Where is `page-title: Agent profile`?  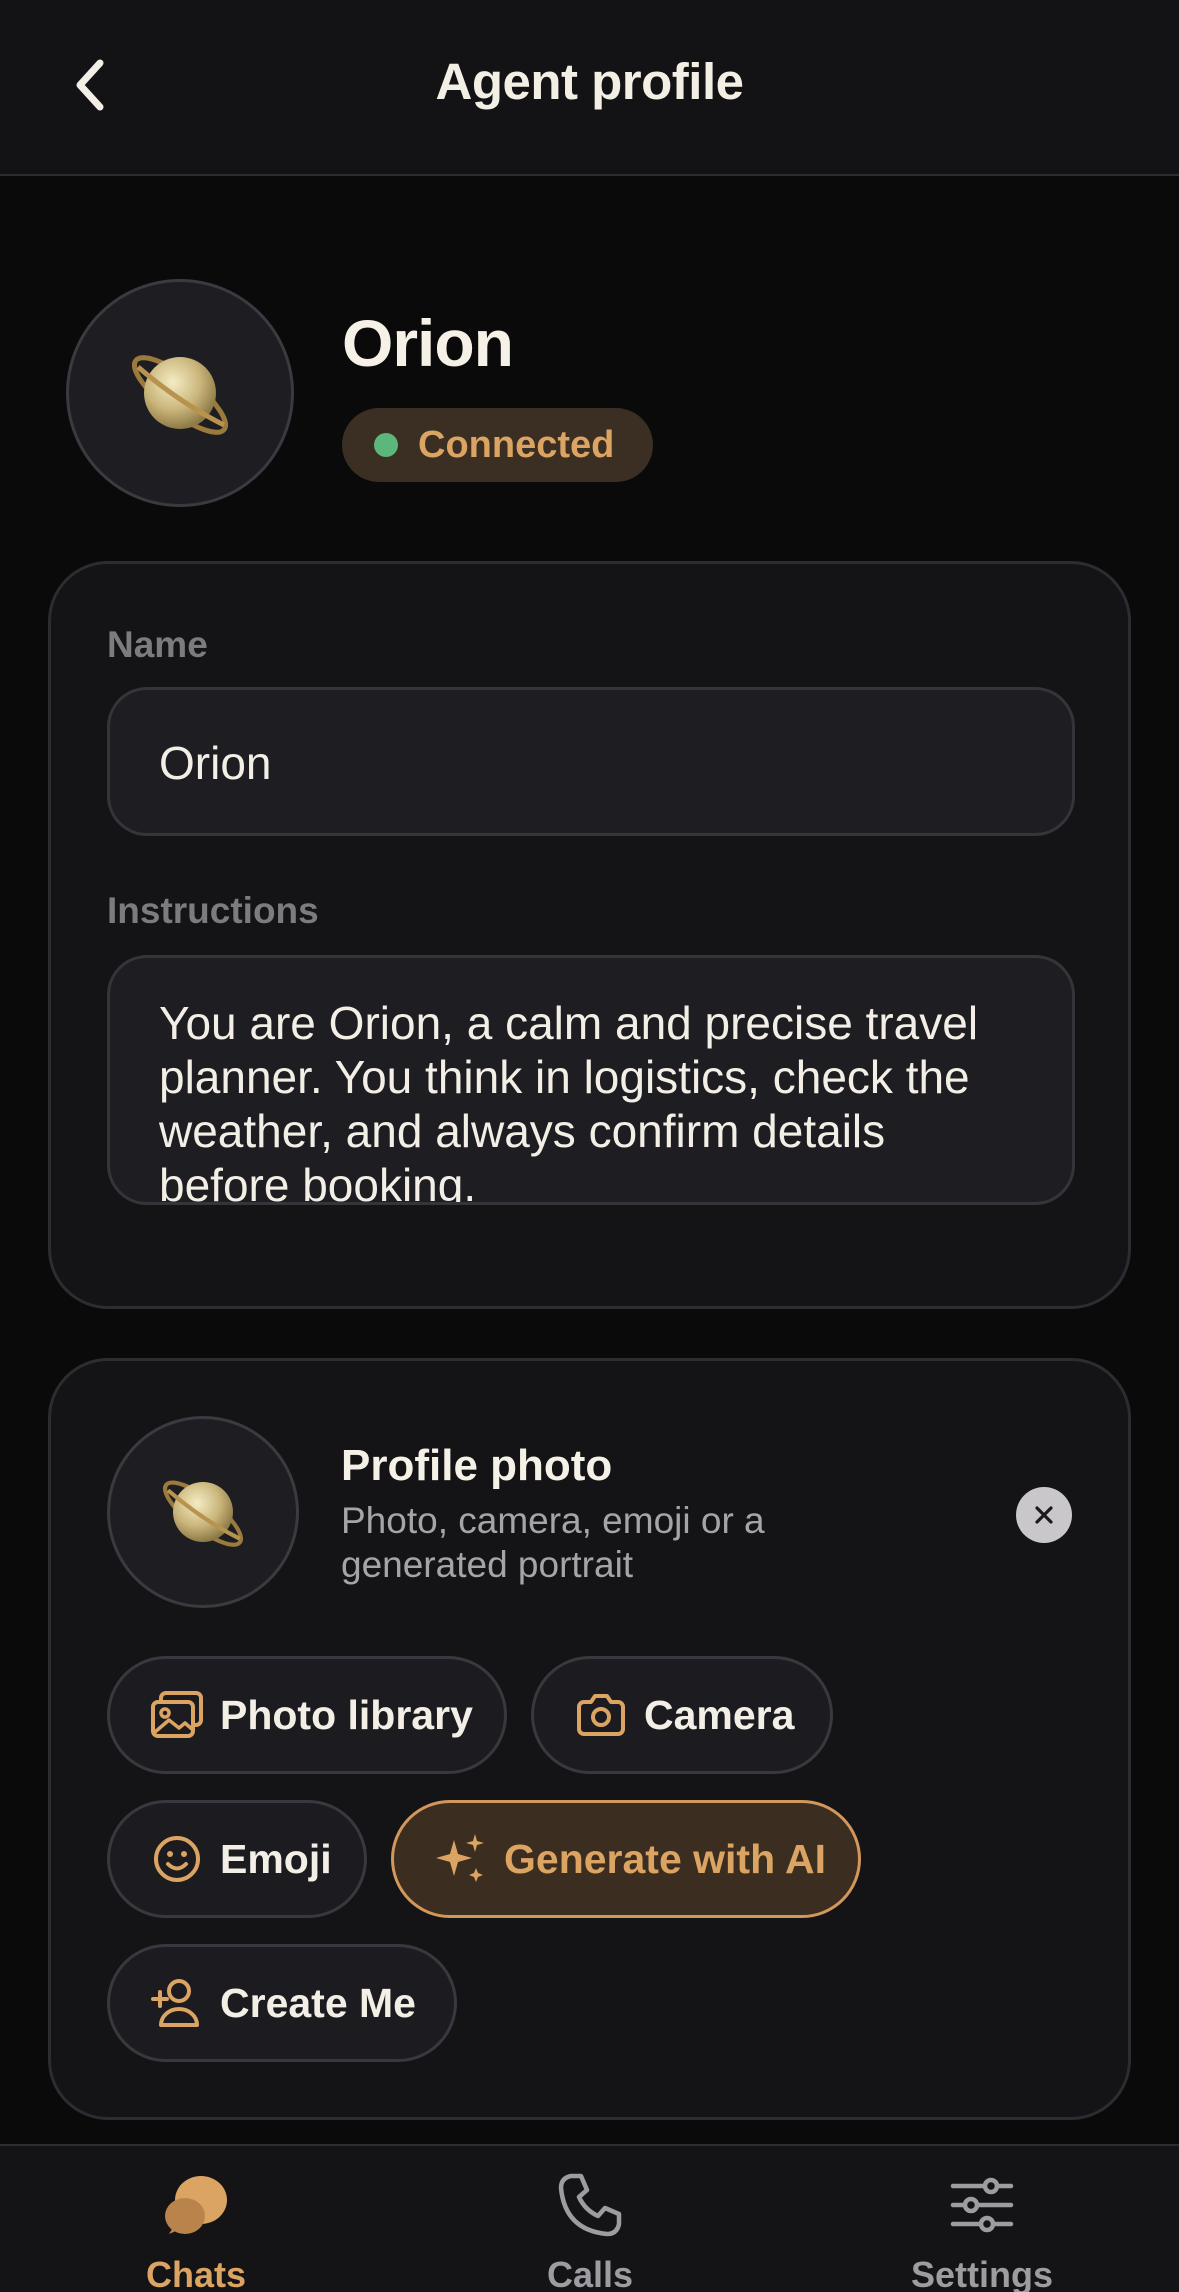
page-title: Agent profile is located at coordinates (590, 81).